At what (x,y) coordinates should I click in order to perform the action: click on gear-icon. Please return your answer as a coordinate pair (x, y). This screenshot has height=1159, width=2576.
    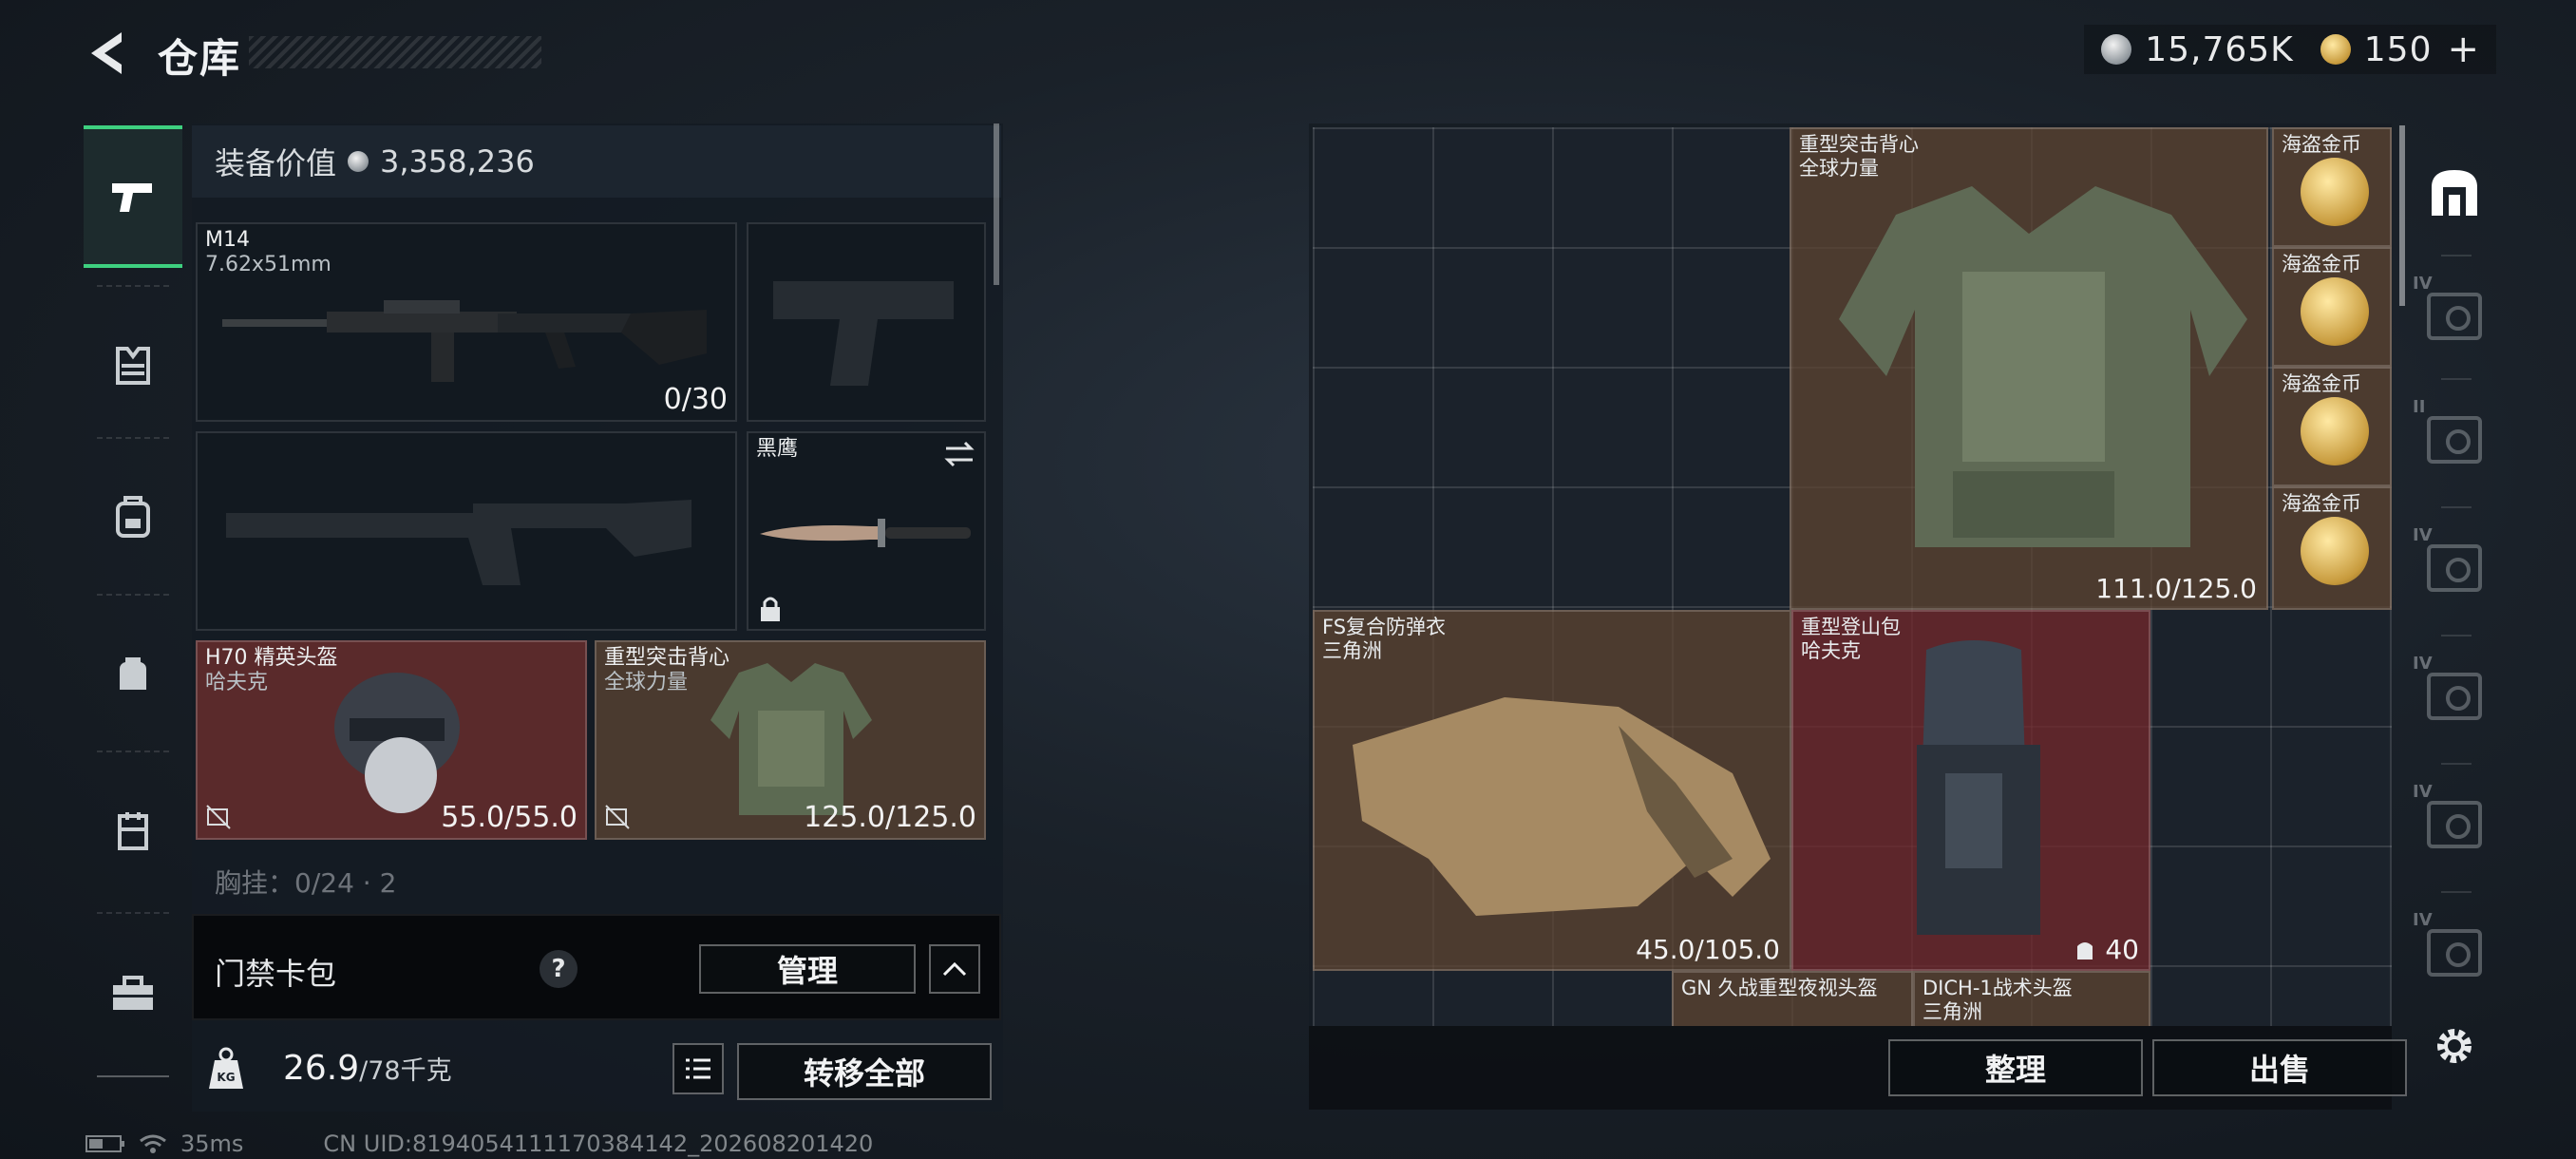
    Looking at the image, I should click on (2454, 1046).